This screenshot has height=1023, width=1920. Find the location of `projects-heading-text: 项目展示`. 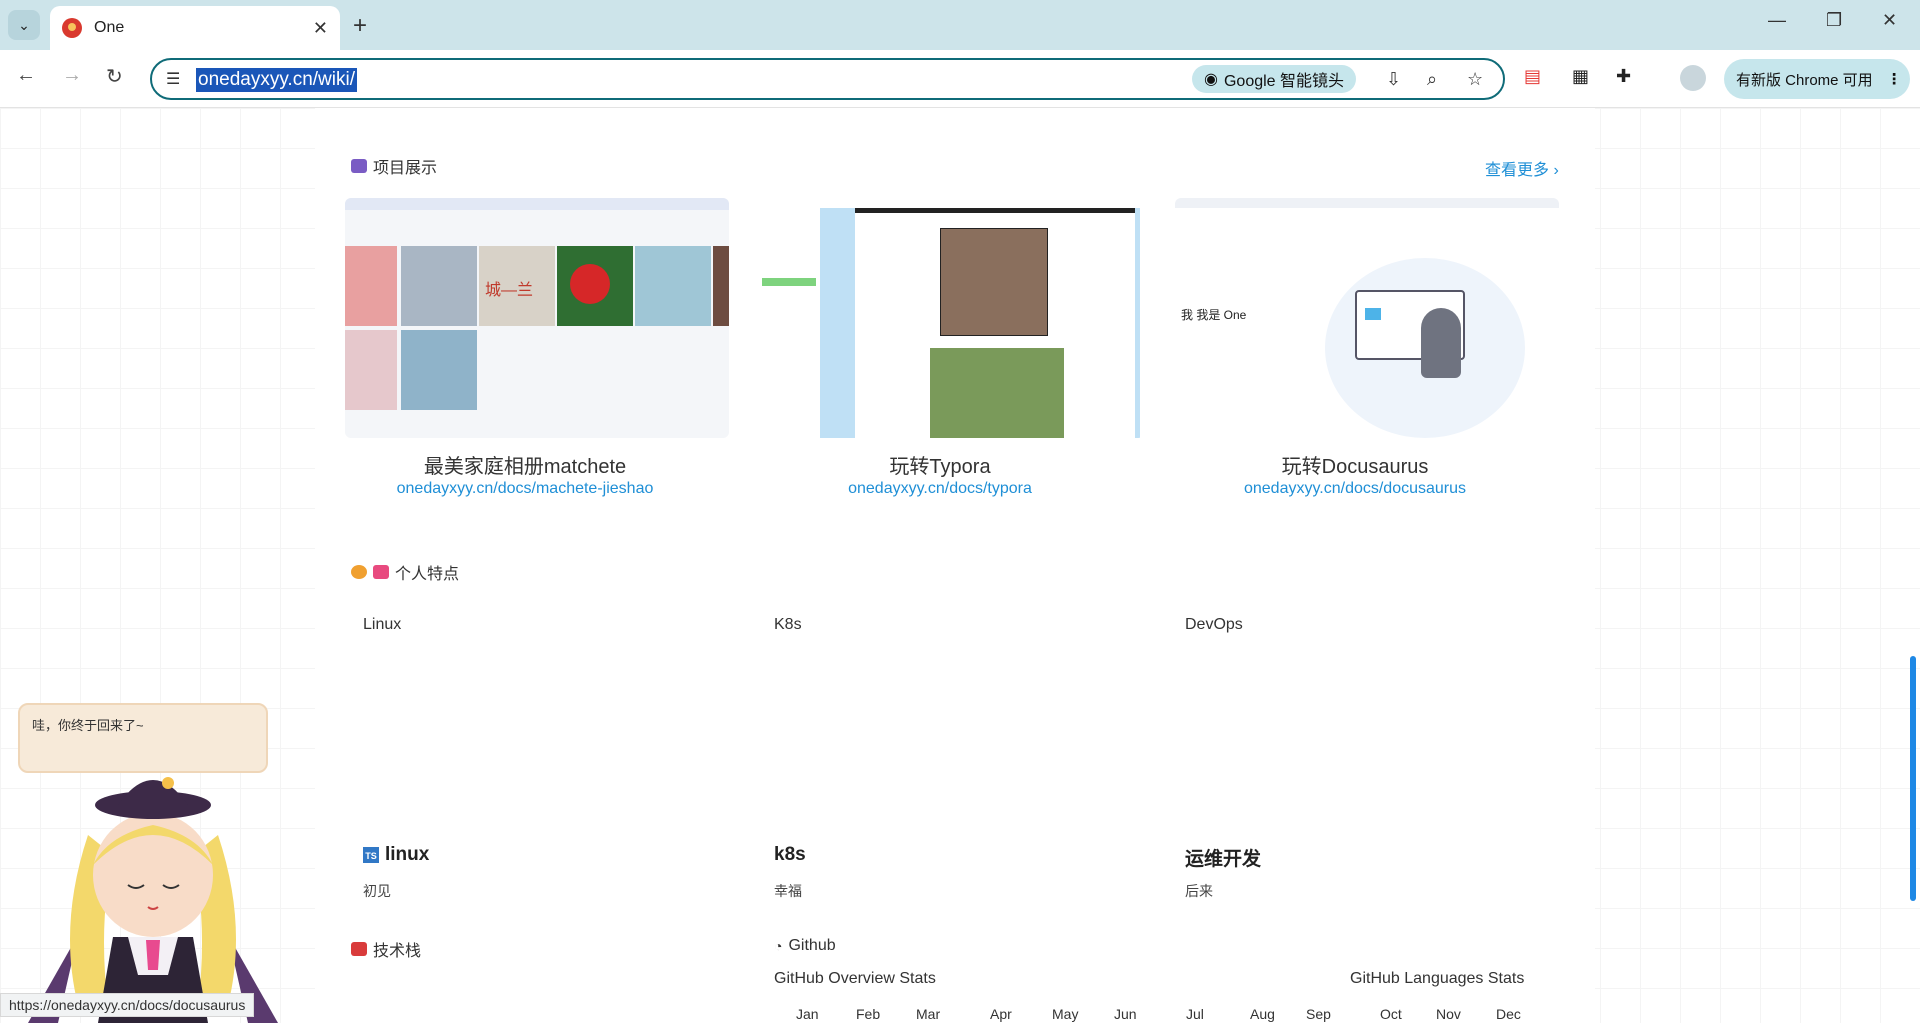

projects-heading-text: 项目展示 is located at coordinates (405, 168).